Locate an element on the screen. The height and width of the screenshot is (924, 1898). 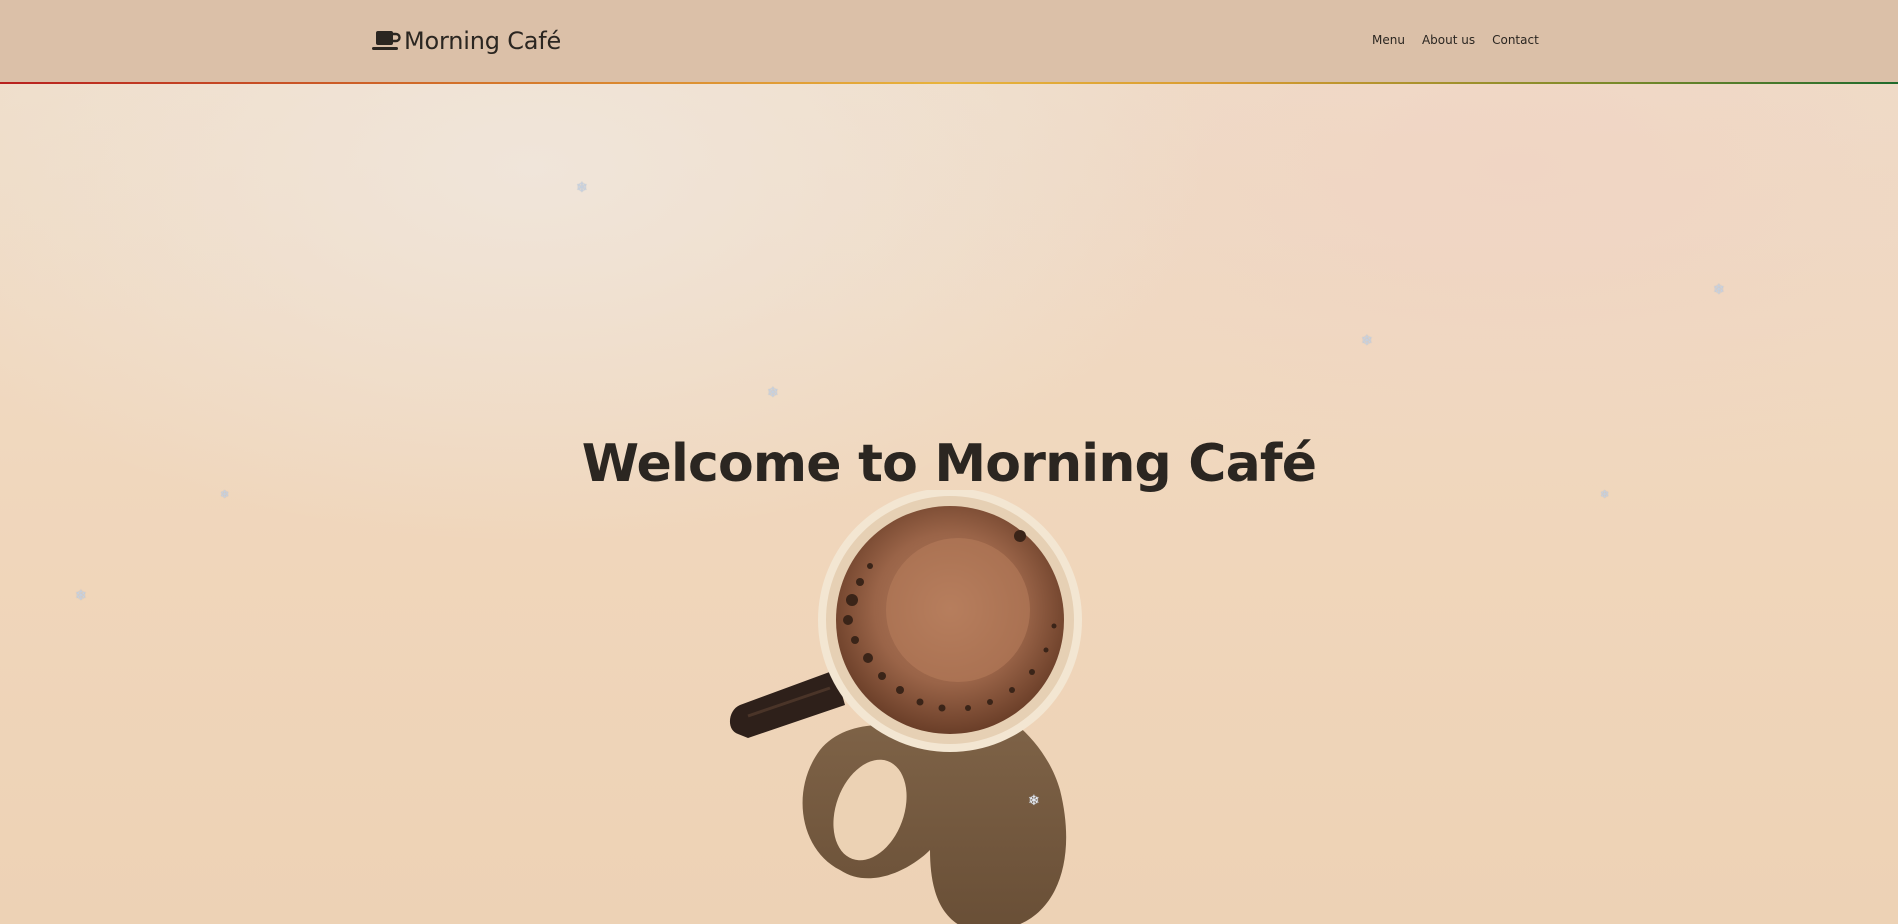
brand-name: Morning Café is located at coordinates (483, 41).